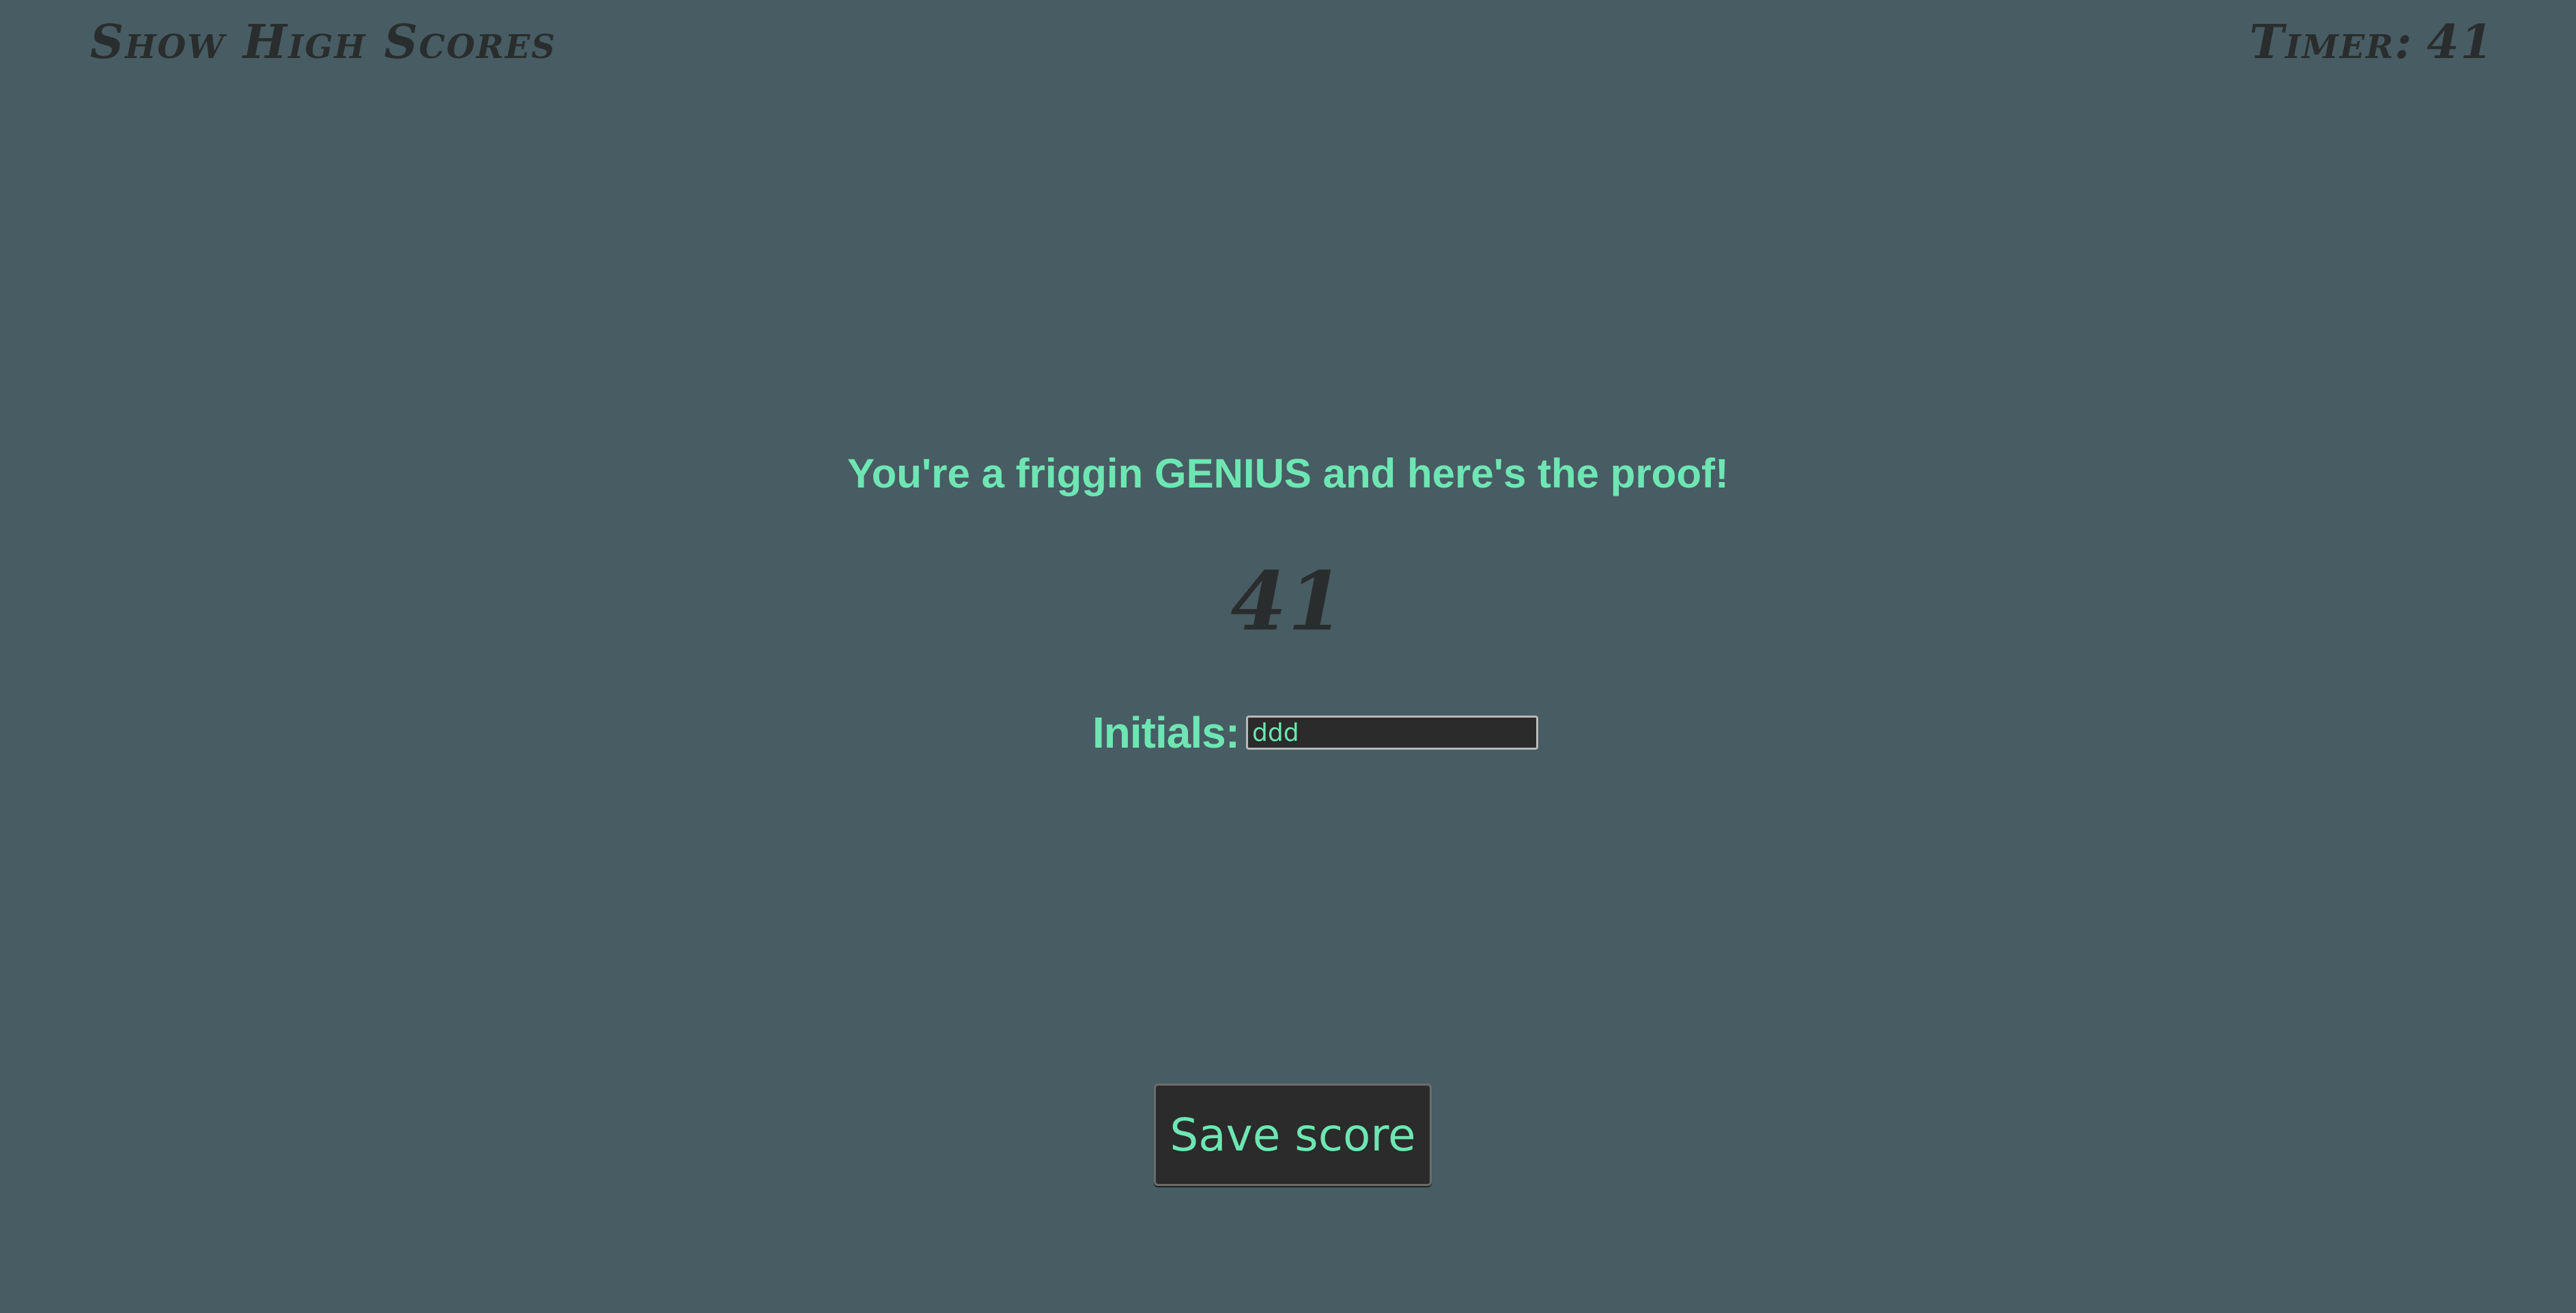 This screenshot has width=2576, height=1313. I want to click on timer: Timer: 41, so click(2372, 42).